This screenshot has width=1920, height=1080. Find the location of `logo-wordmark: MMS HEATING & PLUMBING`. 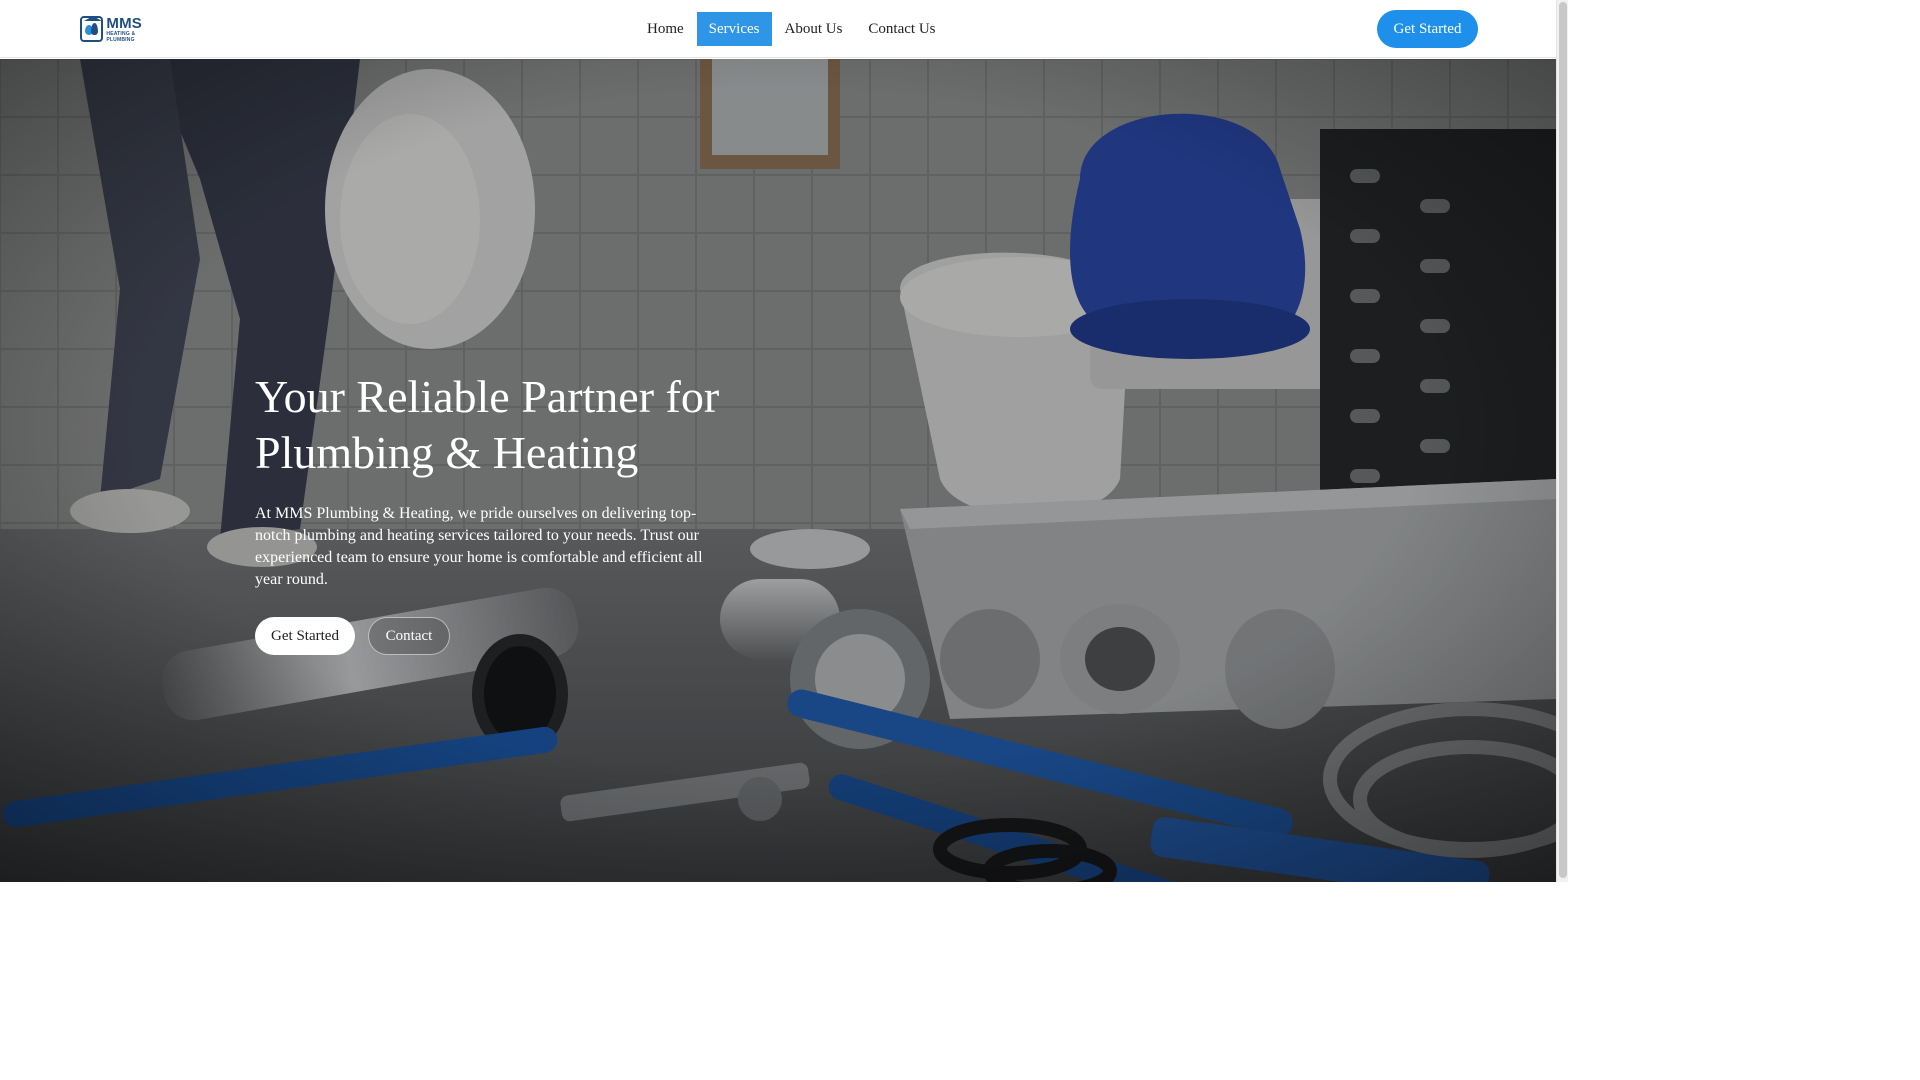

logo-wordmark: MMS HEATING & PLUMBING is located at coordinates (124, 29).